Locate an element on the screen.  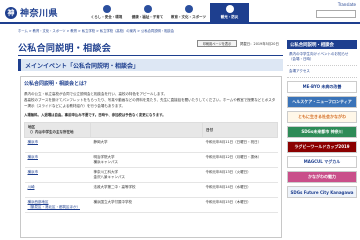
table-row: 横浜市 明治学院大学 横浜キャンパス 令和元年8月12日（月曜日・振休） is located at coordinates (151, 160).